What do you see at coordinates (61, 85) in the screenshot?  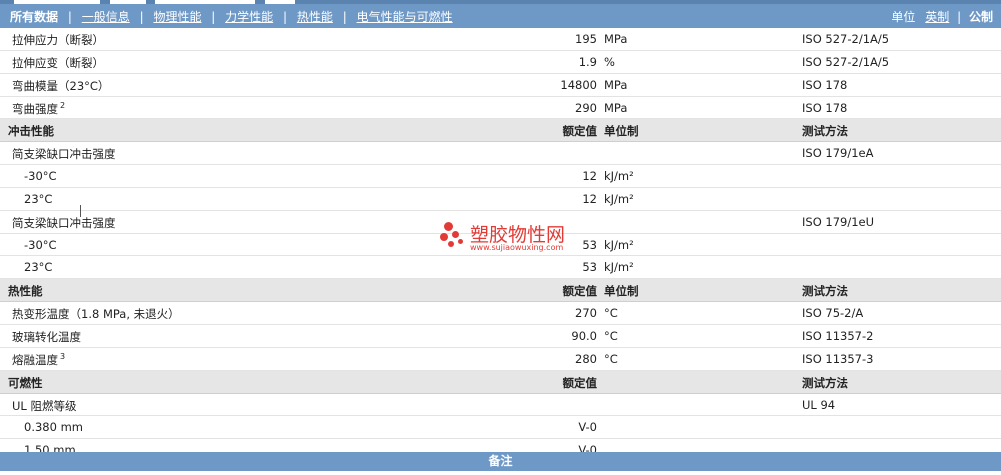 I see `property-name: 弯曲模量（23°C）` at bounding box center [61, 85].